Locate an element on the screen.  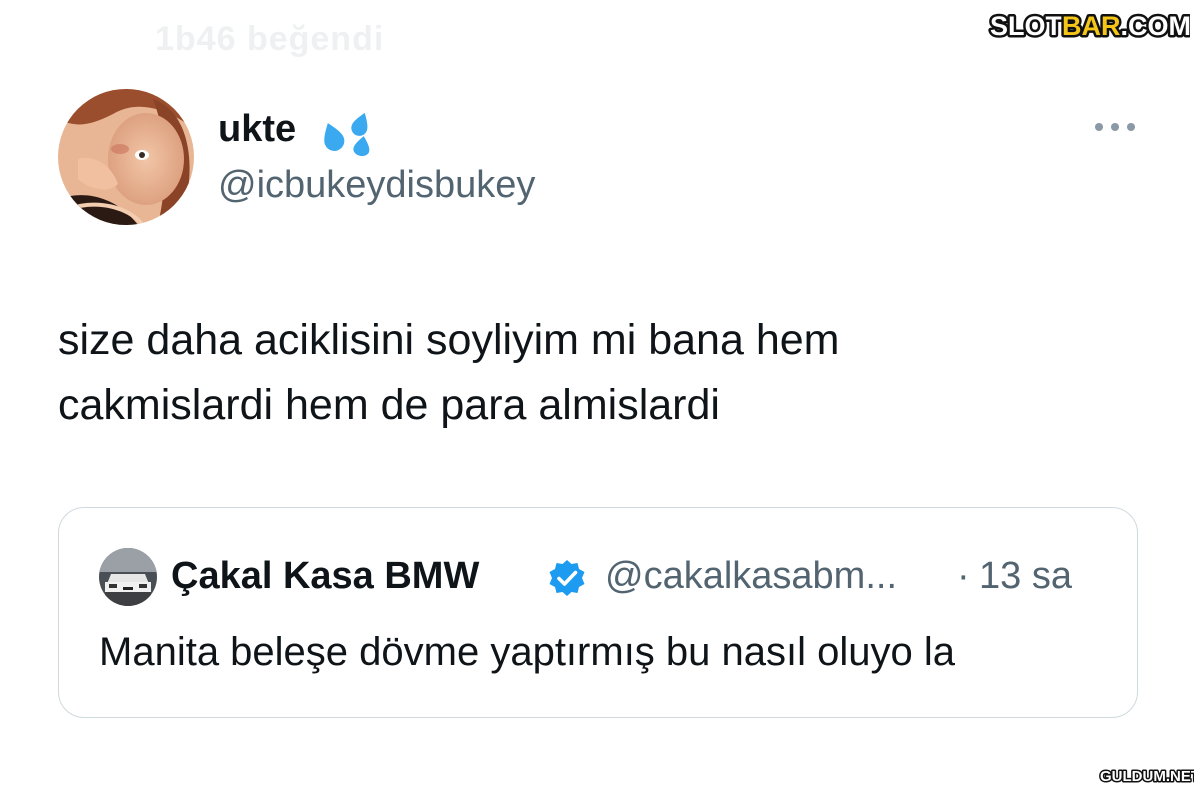
watermark-top-prefix: SLOT is located at coordinates (1026, 26).